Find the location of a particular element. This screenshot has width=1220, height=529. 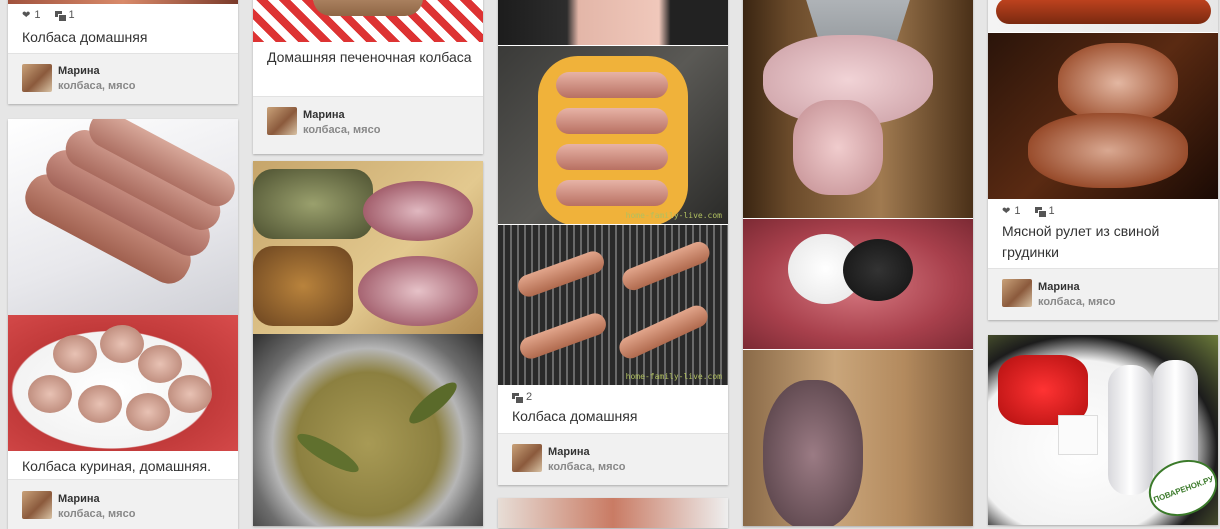

recipe-card-photo-bottom: ПОВАРЕНОК.РУ is located at coordinates (1103, 430).